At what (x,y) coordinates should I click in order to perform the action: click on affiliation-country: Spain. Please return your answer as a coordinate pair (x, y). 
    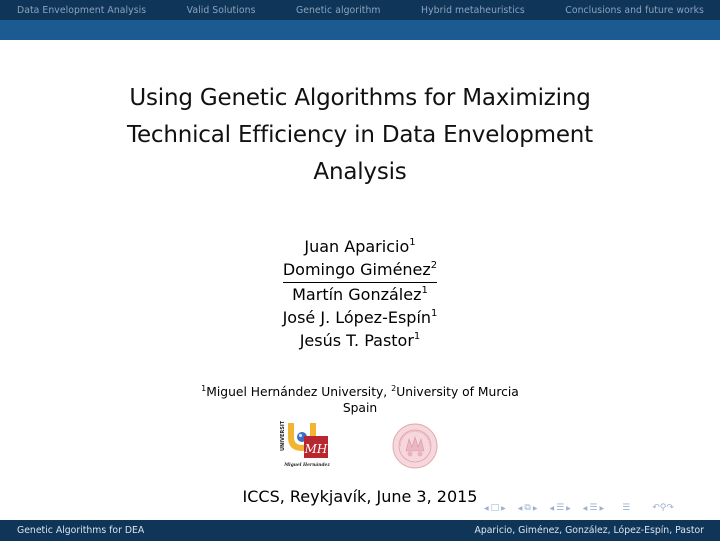
    Looking at the image, I should click on (360, 408).